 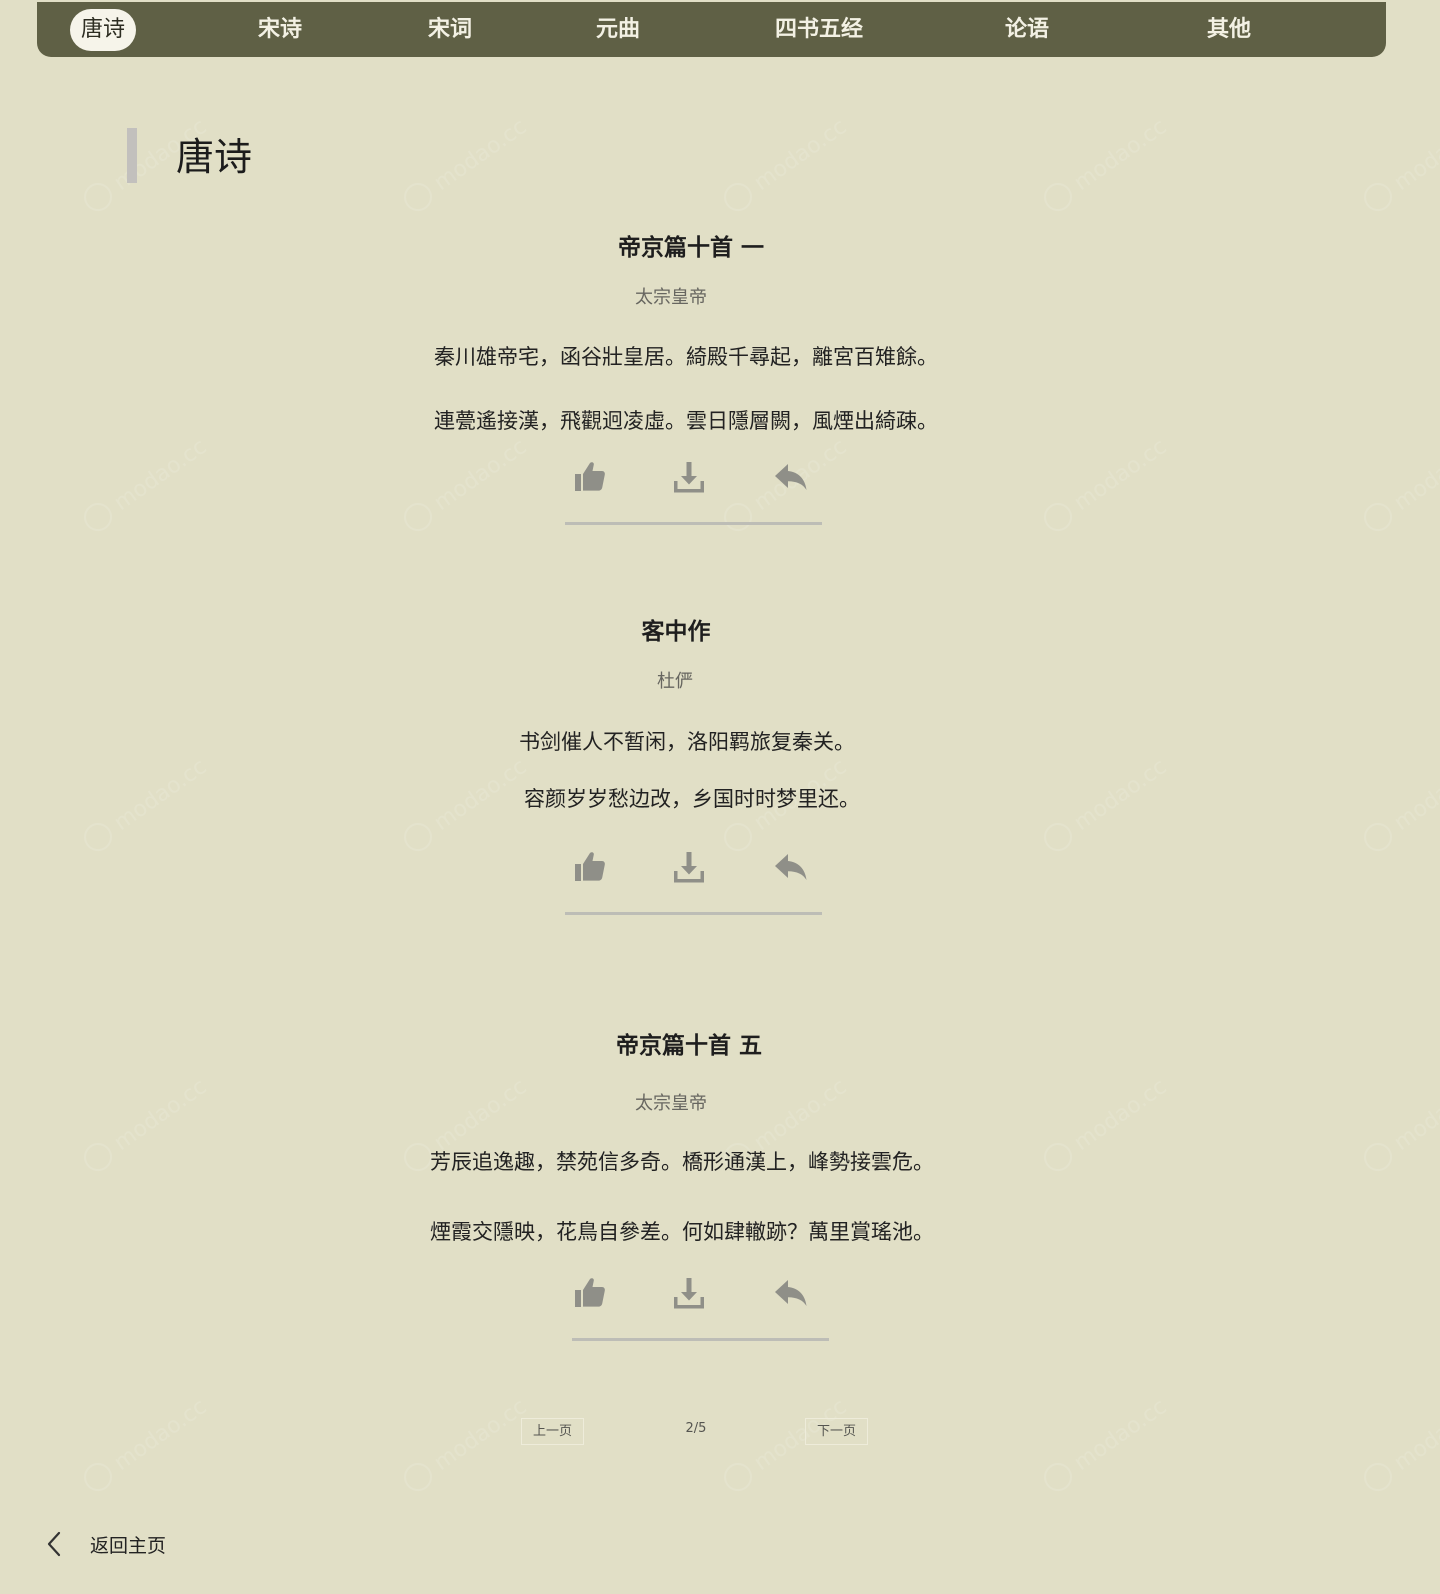 I want to click on nav-tab-other: 其他, so click(x=1229, y=30).